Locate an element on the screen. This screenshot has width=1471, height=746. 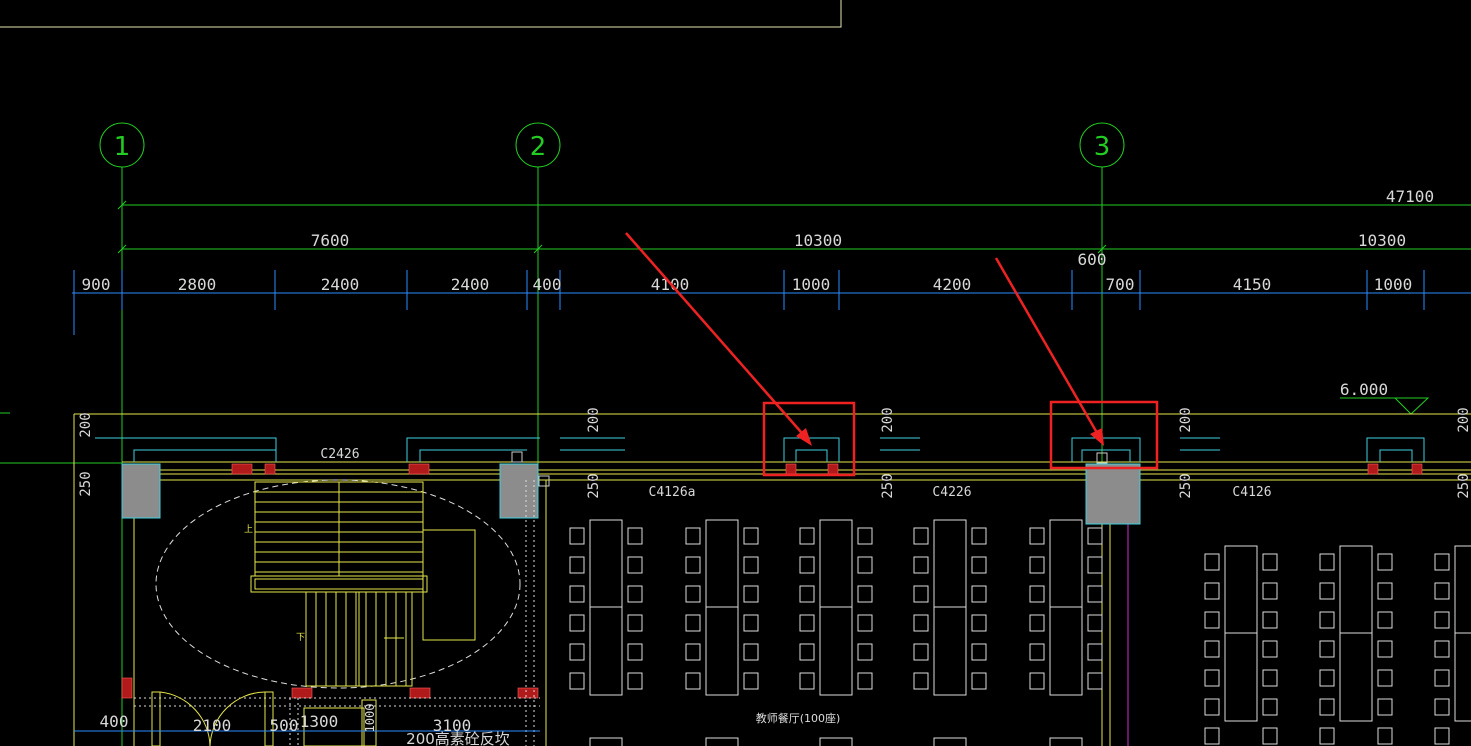
dim-detail-10: 1000 is located at coordinates (1393, 284).